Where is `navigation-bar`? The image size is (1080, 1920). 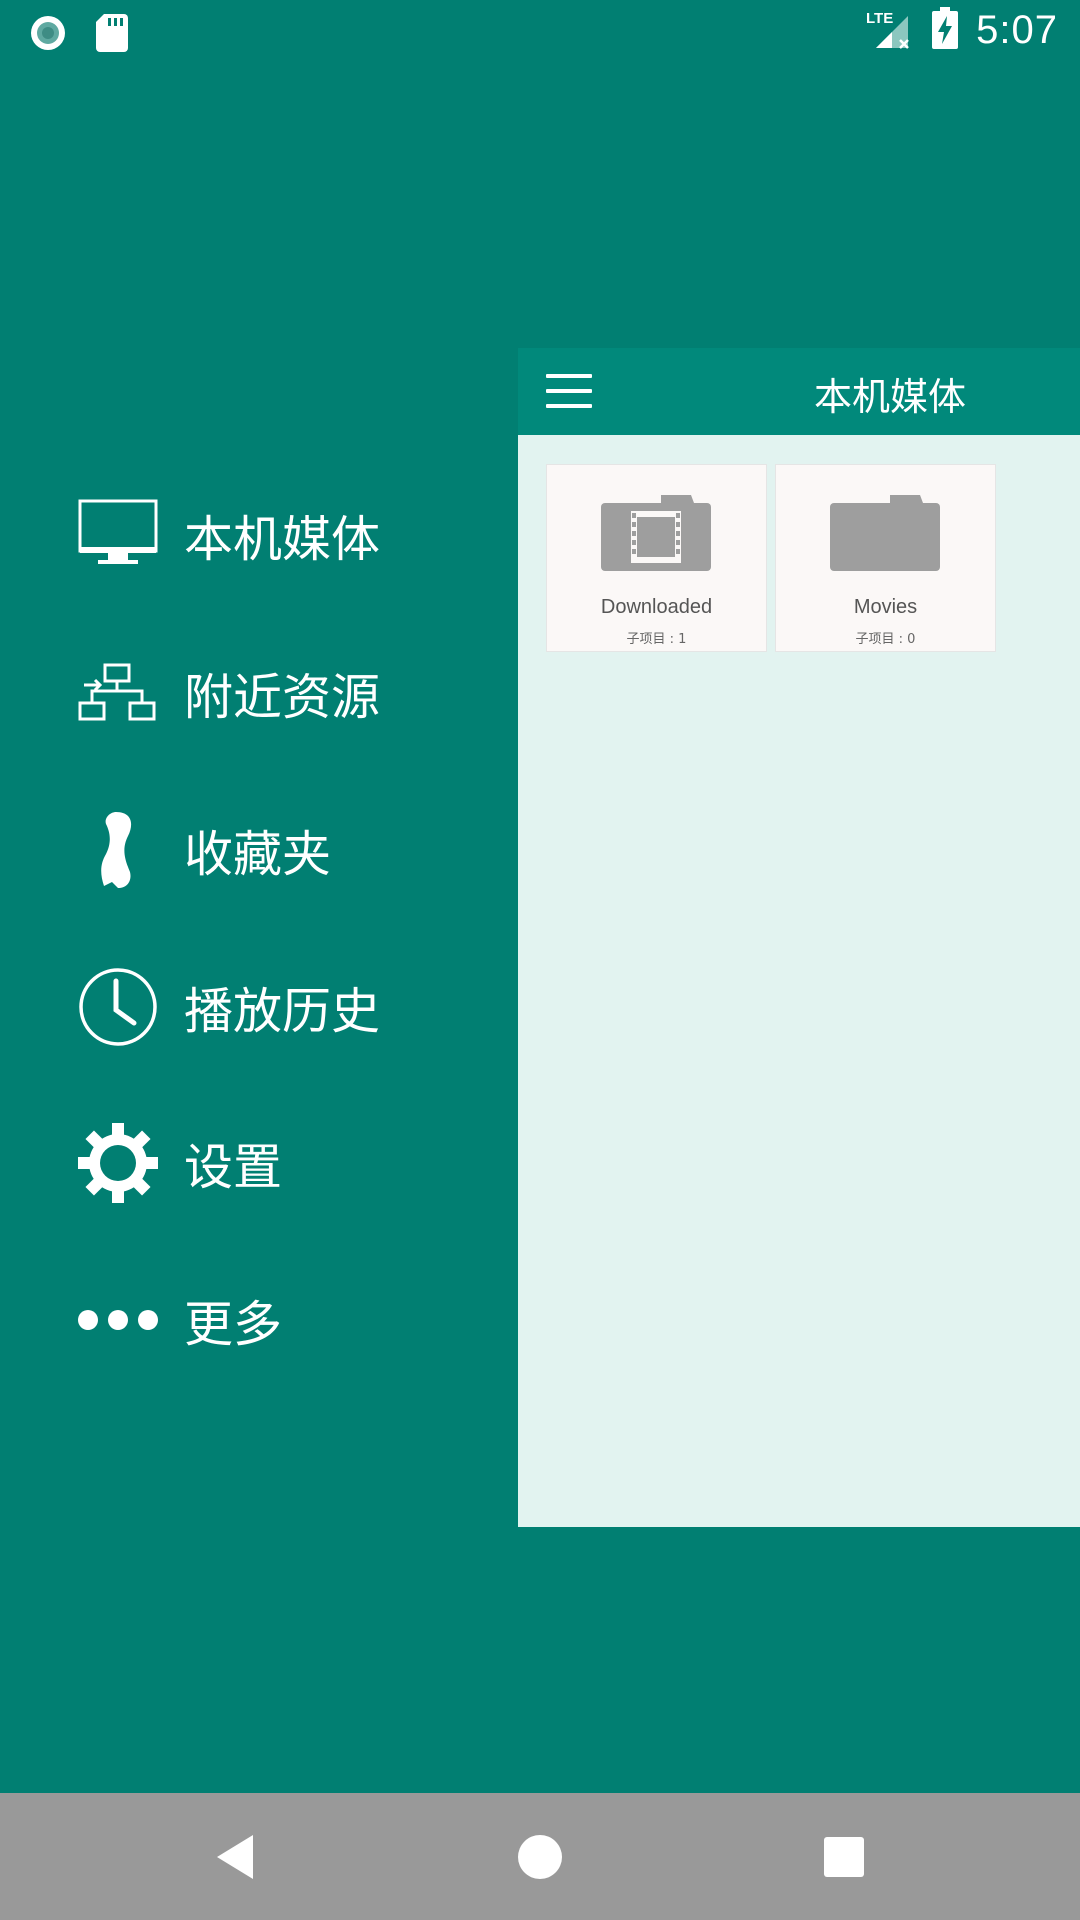
navigation-bar is located at coordinates (540, 1856).